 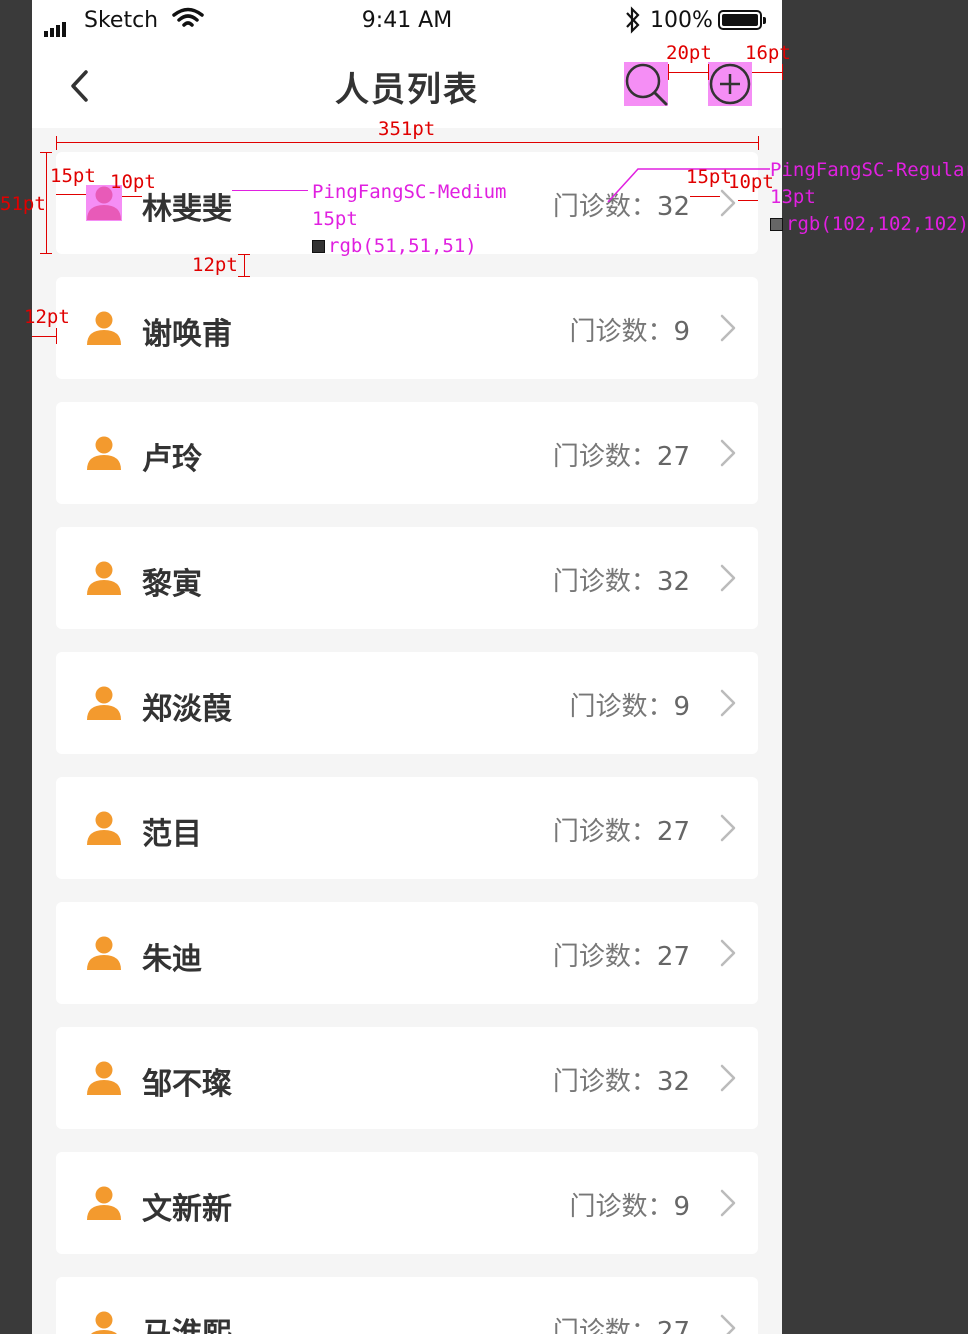 What do you see at coordinates (47, 317) in the screenshot?
I see `annotation-12pt-horizontal: 12pt` at bounding box center [47, 317].